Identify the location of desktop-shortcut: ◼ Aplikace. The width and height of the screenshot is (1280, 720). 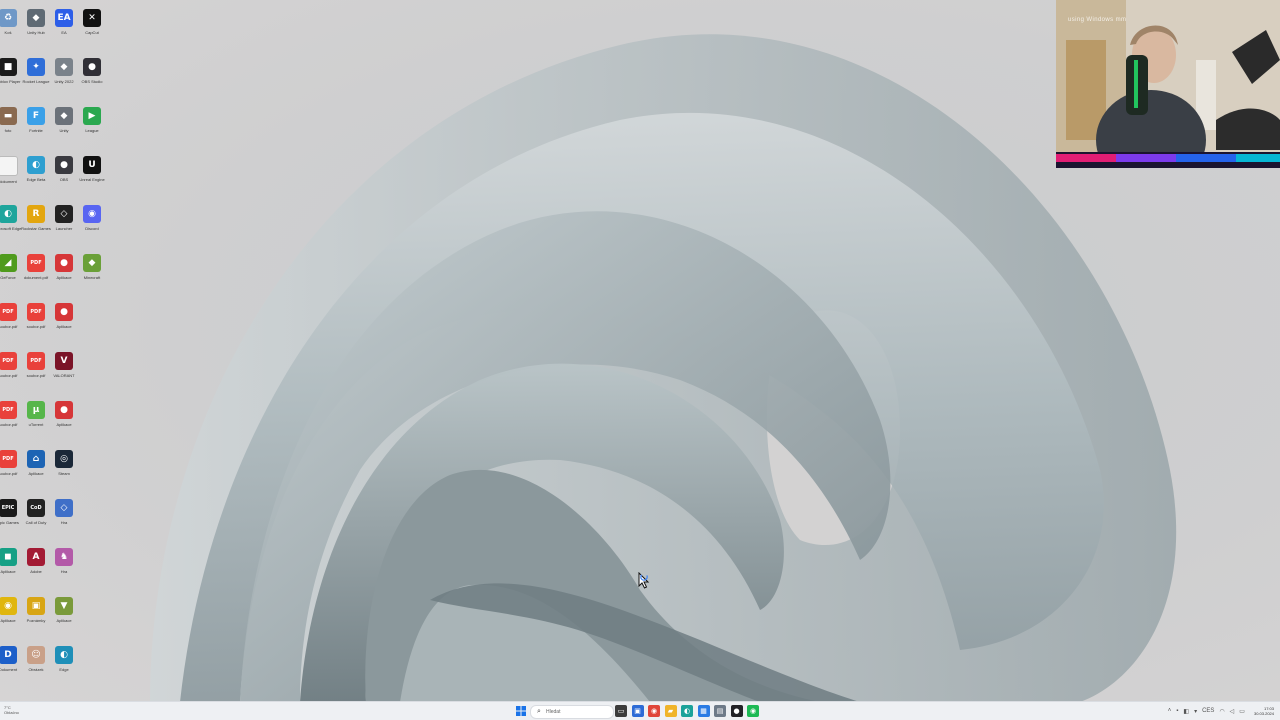
(11, 566).